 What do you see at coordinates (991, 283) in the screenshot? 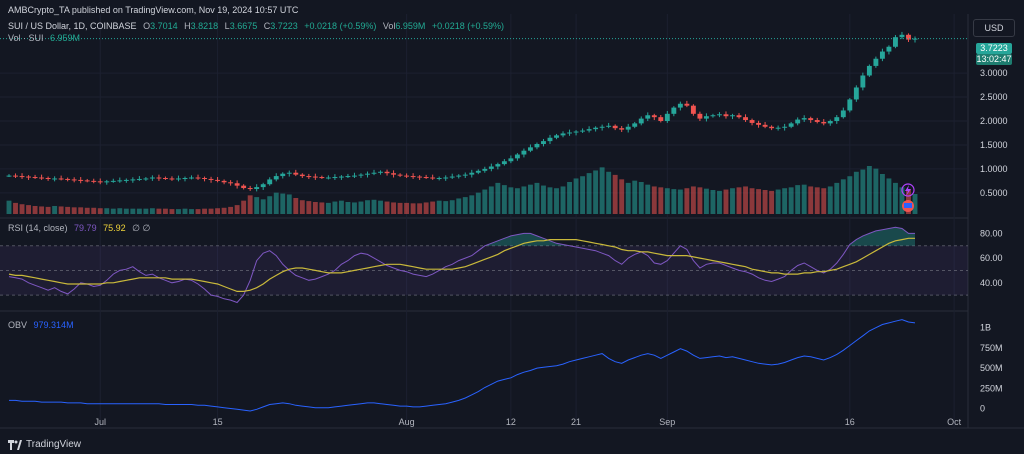
I see `rsi-axis-label: 40.00` at bounding box center [991, 283].